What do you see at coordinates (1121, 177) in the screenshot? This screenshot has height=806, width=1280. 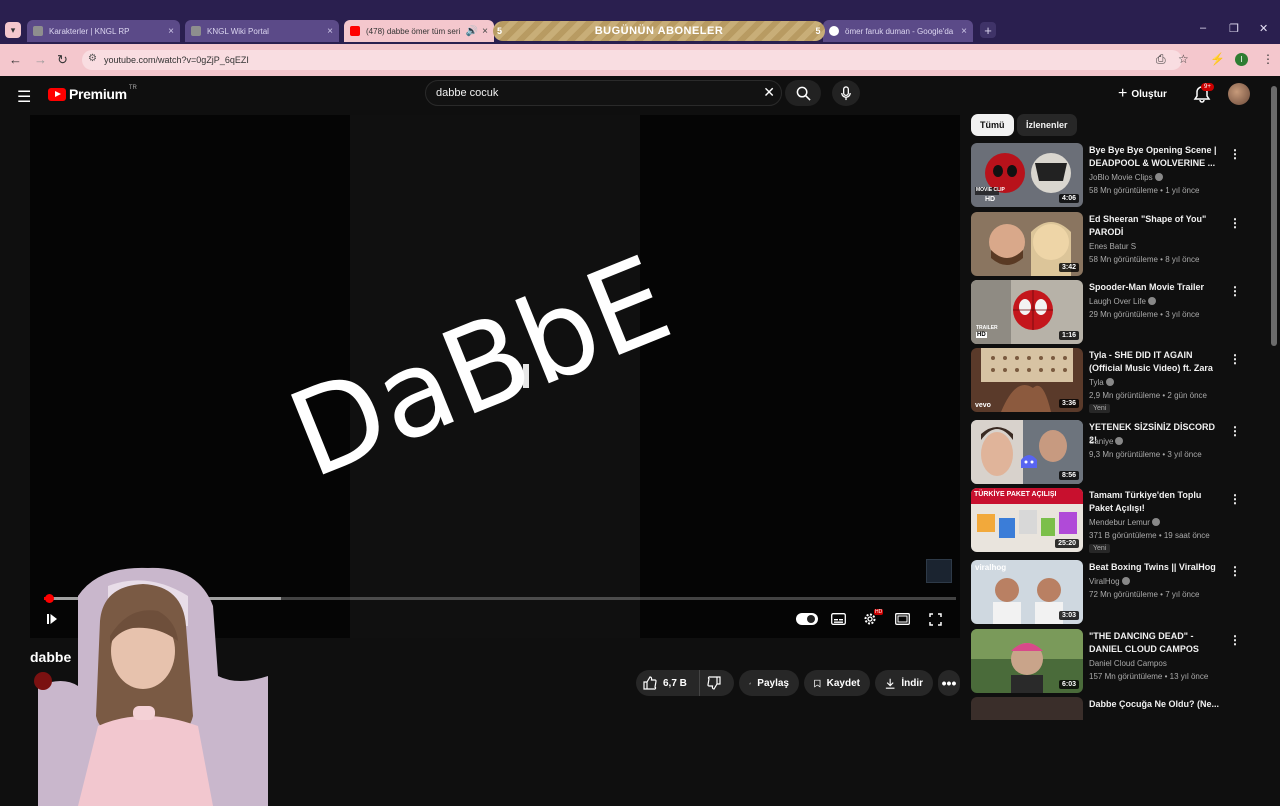 I see `channel-name-text: JoBlo Movie Clips` at bounding box center [1121, 177].